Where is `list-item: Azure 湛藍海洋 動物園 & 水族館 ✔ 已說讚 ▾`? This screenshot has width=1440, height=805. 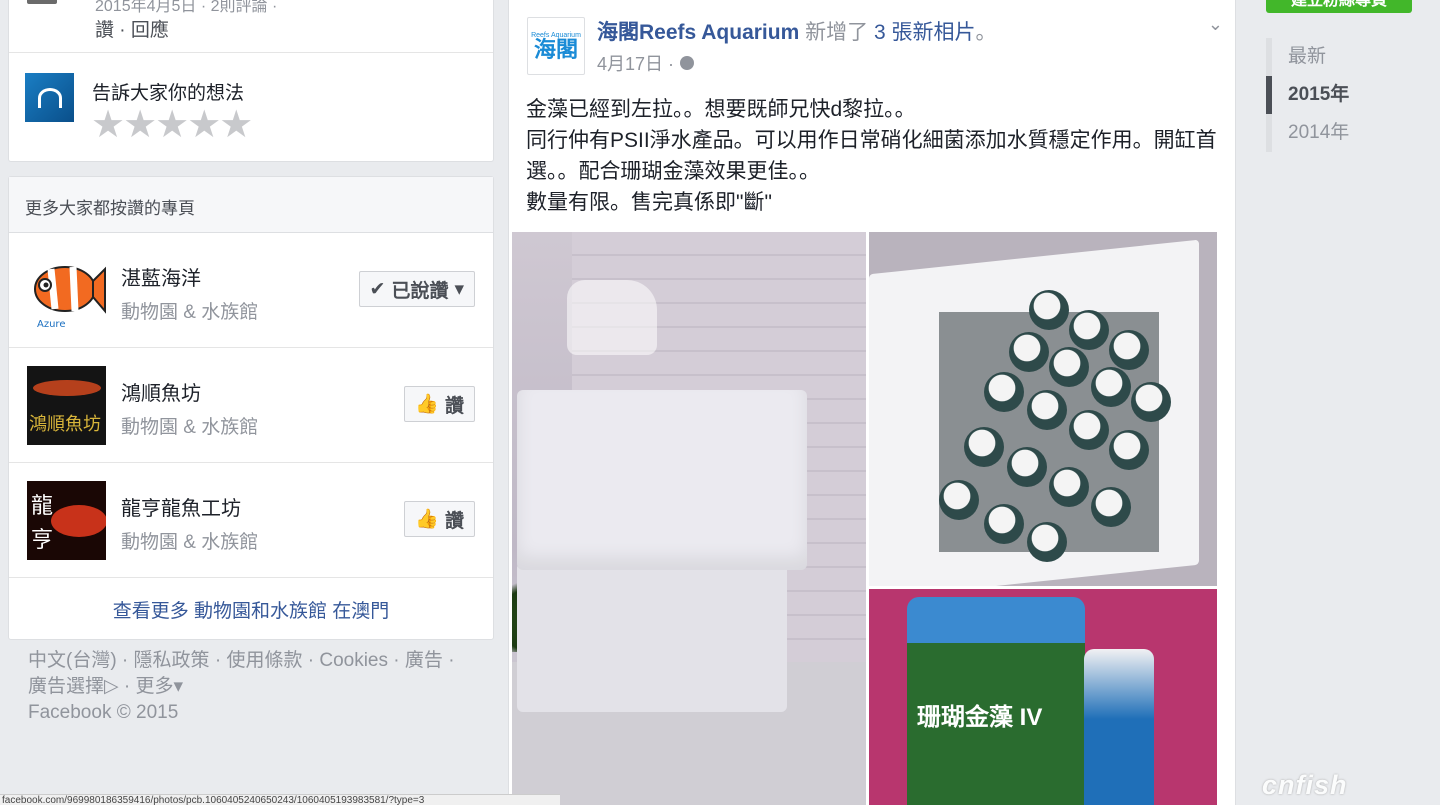 list-item: Azure 湛藍海洋 動物園 & 水族館 ✔ 已說讚 ▾ is located at coordinates (251, 290).